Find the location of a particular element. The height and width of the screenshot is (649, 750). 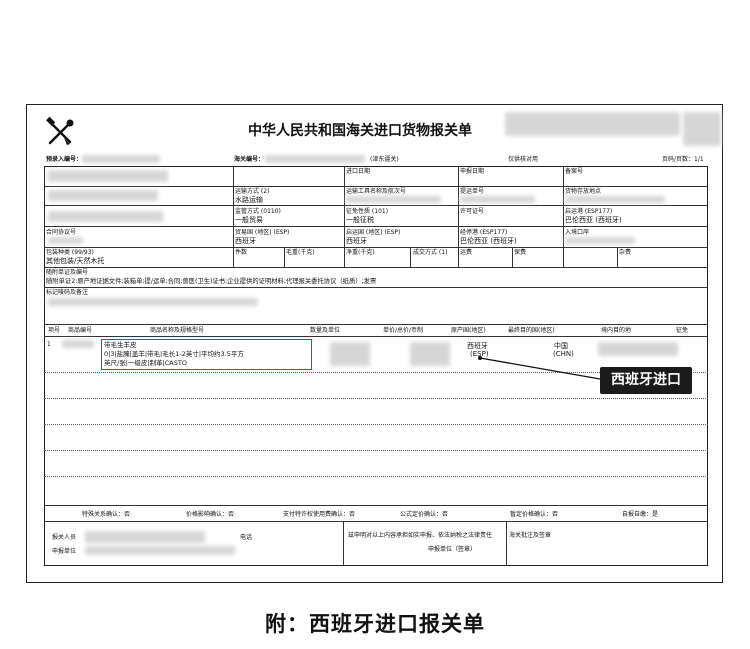

port-value: 巴伦西亚 (西班牙) is located at coordinates (593, 220).